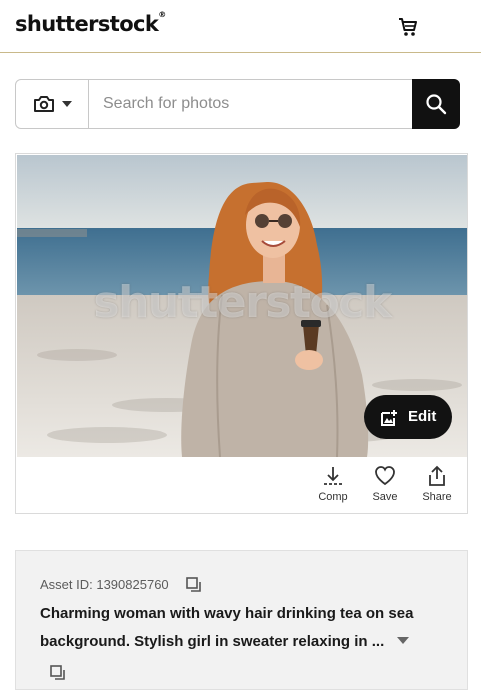 Image resolution: width=481 pixels, height=690 pixels. What do you see at coordinates (408, 27) in the screenshot?
I see `shopping-cart-icon` at bounding box center [408, 27].